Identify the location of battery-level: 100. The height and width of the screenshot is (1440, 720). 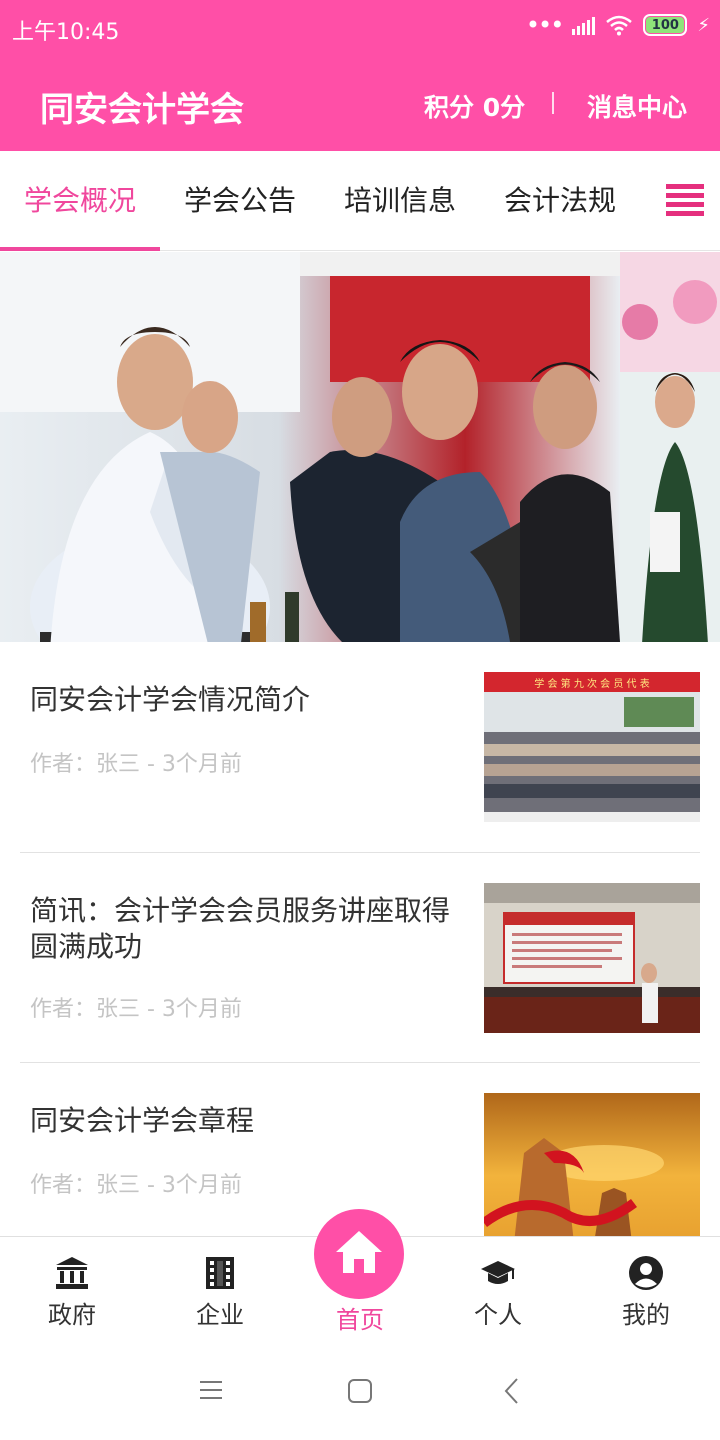
(665, 25).